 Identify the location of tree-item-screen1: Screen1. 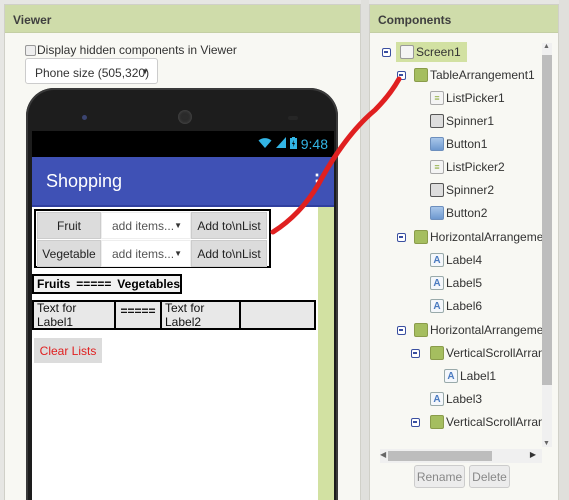
(431, 52).